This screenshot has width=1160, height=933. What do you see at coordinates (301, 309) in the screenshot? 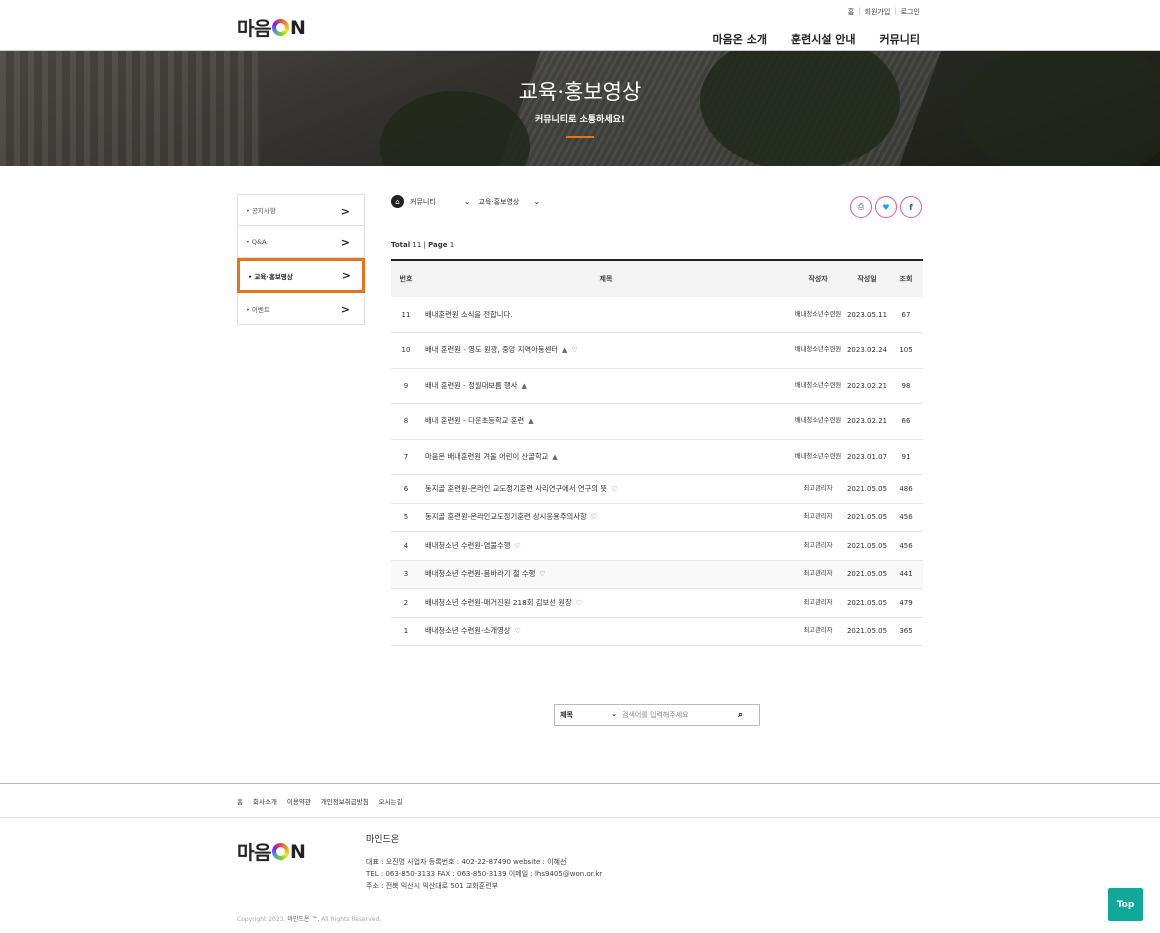
I see `side-menu-item-event: • 이벤트 >` at bounding box center [301, 309].